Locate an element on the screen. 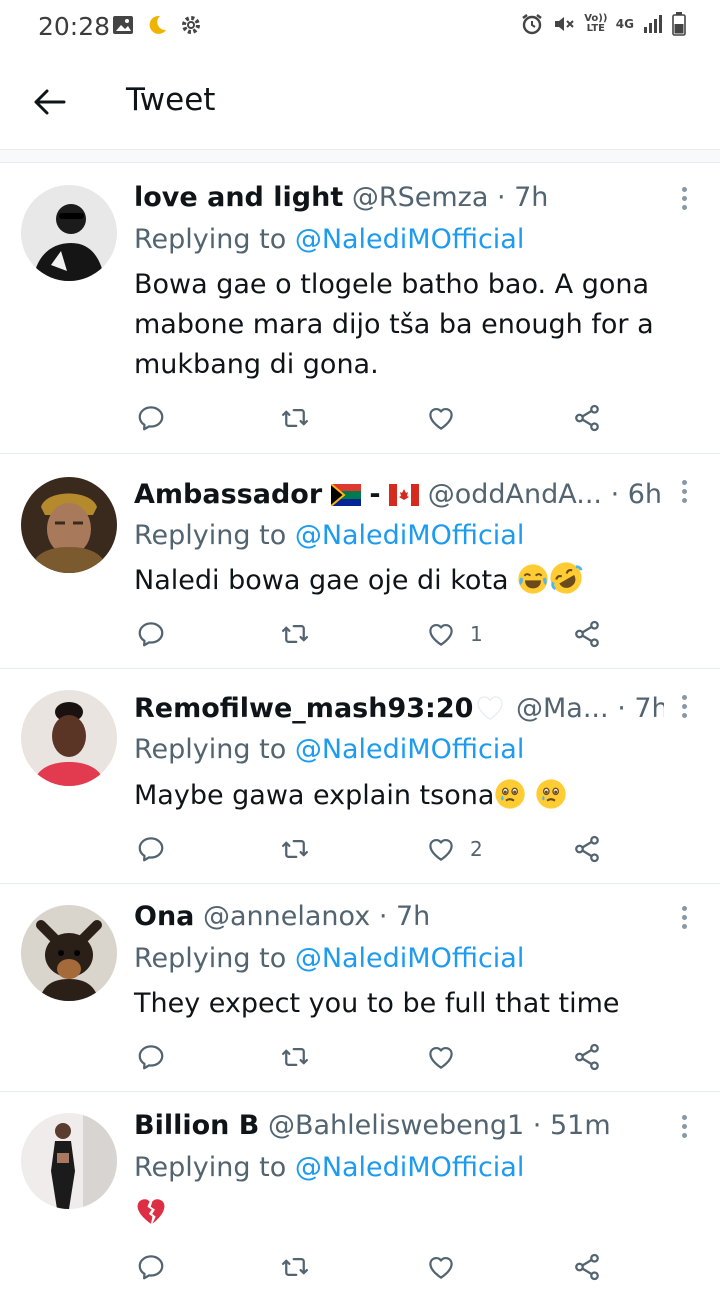  battery-icon is located at coordinates (679, 24).